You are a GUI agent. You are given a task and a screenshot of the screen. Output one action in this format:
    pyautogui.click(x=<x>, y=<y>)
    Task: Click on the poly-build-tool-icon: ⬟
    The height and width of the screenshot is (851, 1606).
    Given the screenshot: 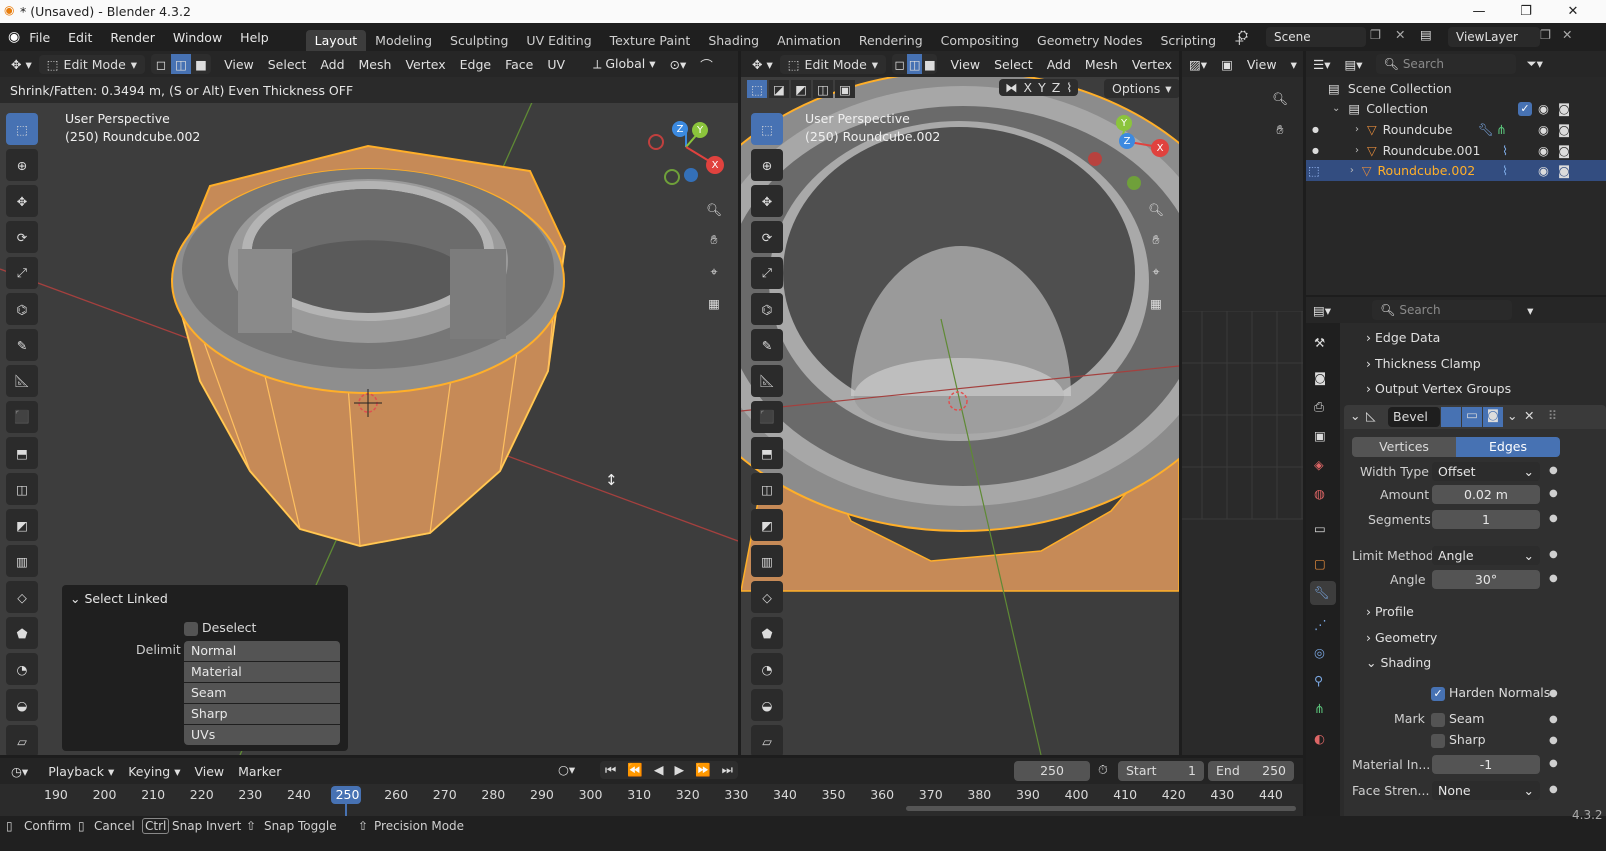 What is the action you would take?
    pyautogui.click(x=767, y=633)
    